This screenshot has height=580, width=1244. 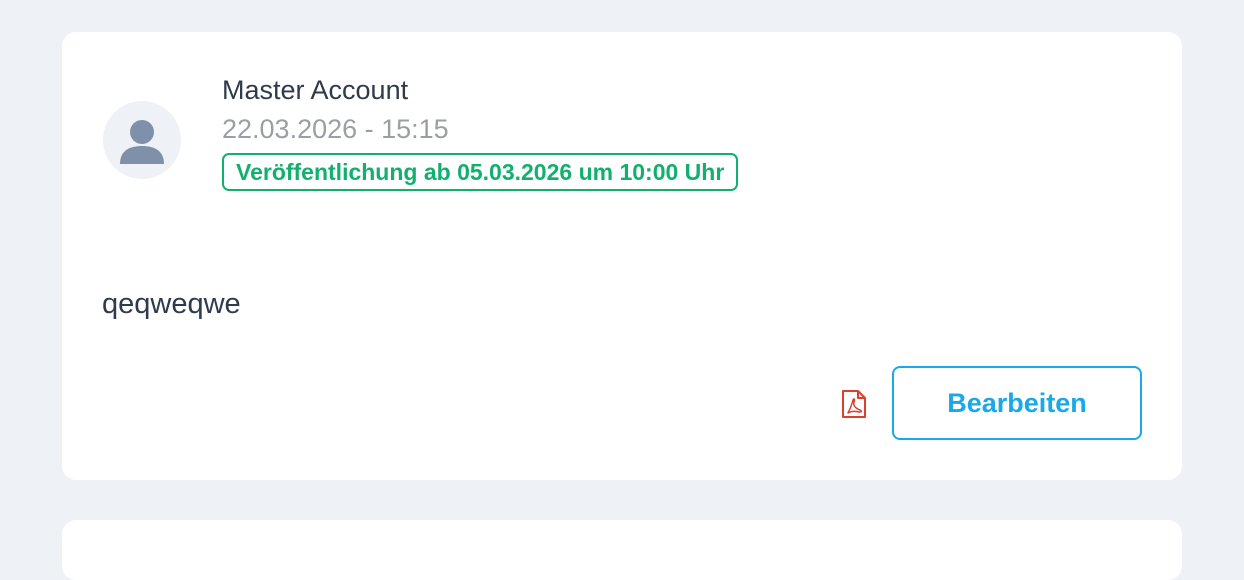 I want to click on author-name: Master Account, so click(x=315, y=90).